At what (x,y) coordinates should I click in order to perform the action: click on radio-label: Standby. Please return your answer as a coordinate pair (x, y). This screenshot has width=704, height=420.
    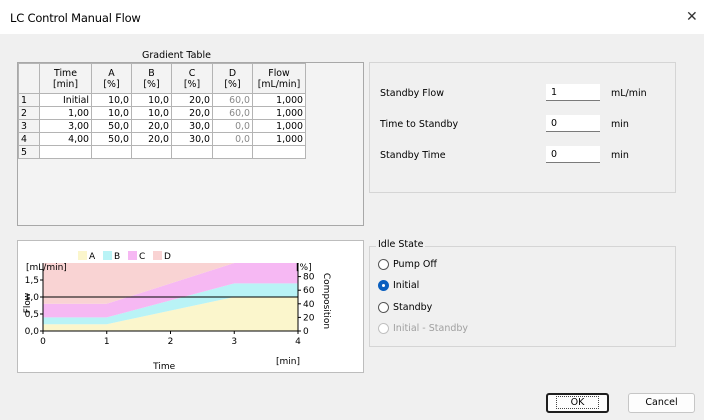
    Looking at the image, I should click on (413, 307).